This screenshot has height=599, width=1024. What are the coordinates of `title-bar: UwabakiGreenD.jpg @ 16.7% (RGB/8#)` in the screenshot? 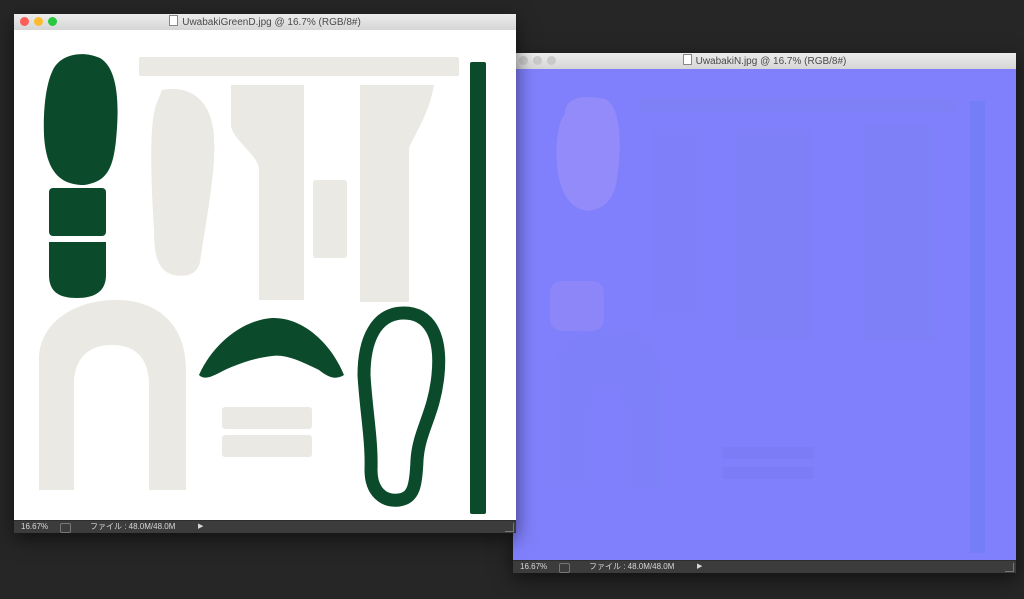 It's located at (265, 22).